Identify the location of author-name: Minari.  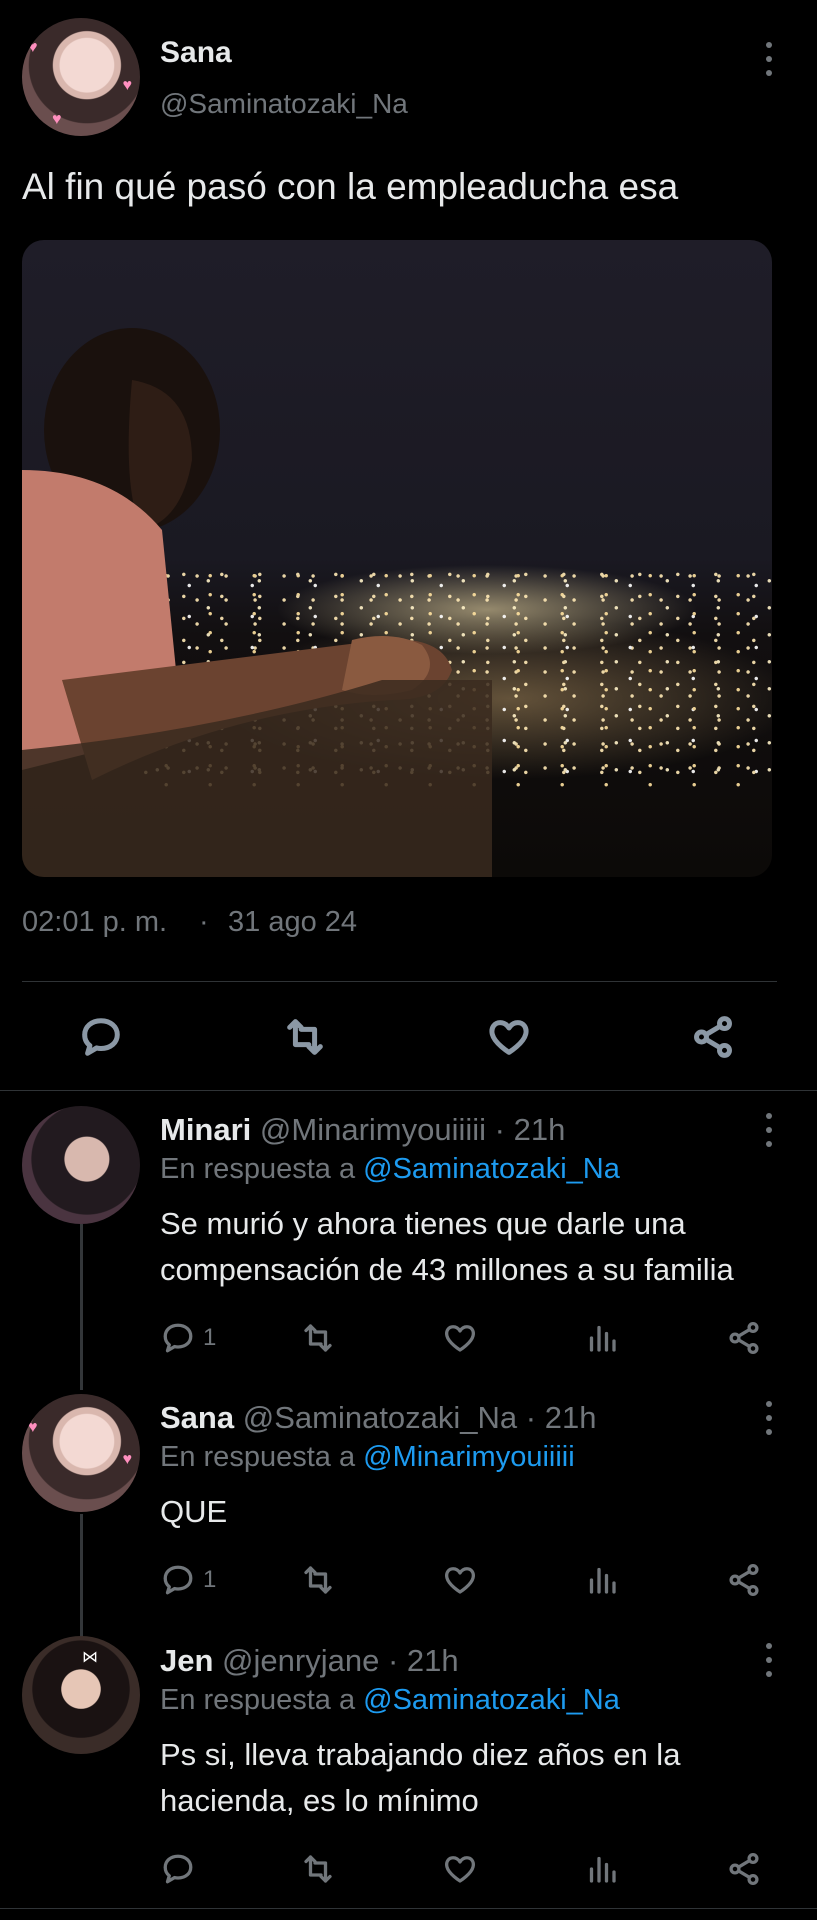
(205, 1129).